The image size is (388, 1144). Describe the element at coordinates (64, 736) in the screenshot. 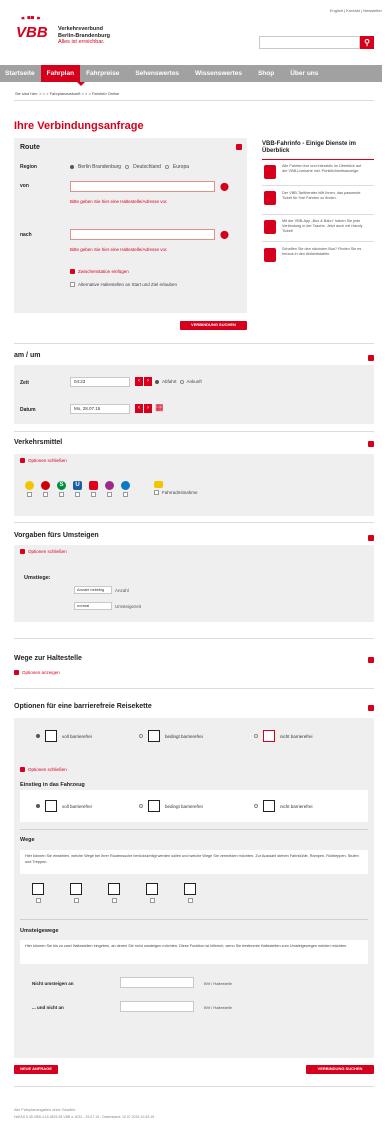

I see `barriere-option-voll: voll barrierefrei` at that location.